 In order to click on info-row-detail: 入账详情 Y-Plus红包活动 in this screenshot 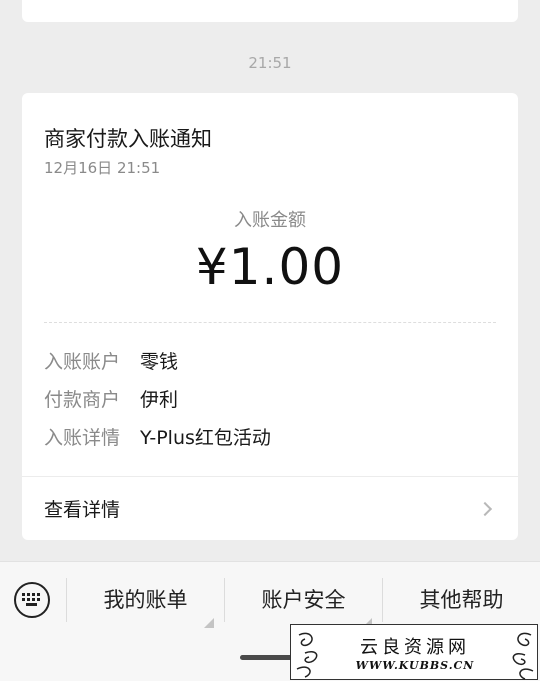, I will do `click(157, 436)`.